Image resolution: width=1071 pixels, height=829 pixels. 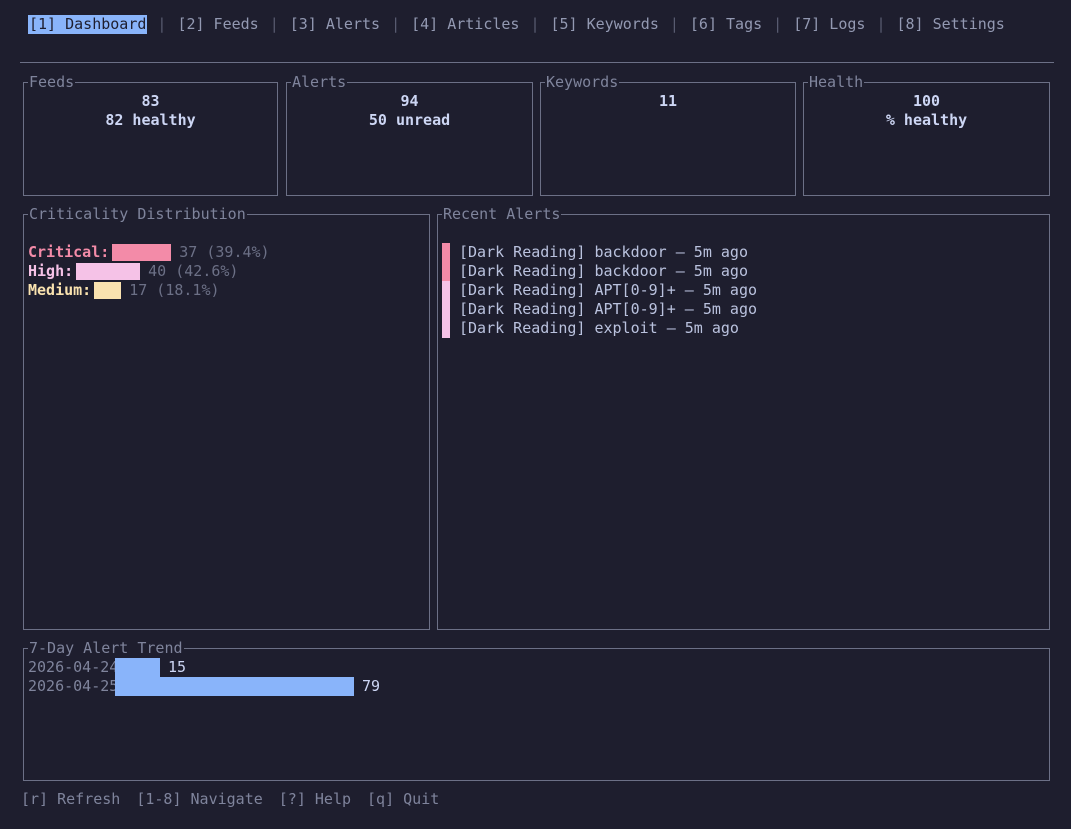 What do you see at coordinates (73, 686) in the screenshot?
I see `trend-date: 2026-04-25` at bounding box center [73, 686].